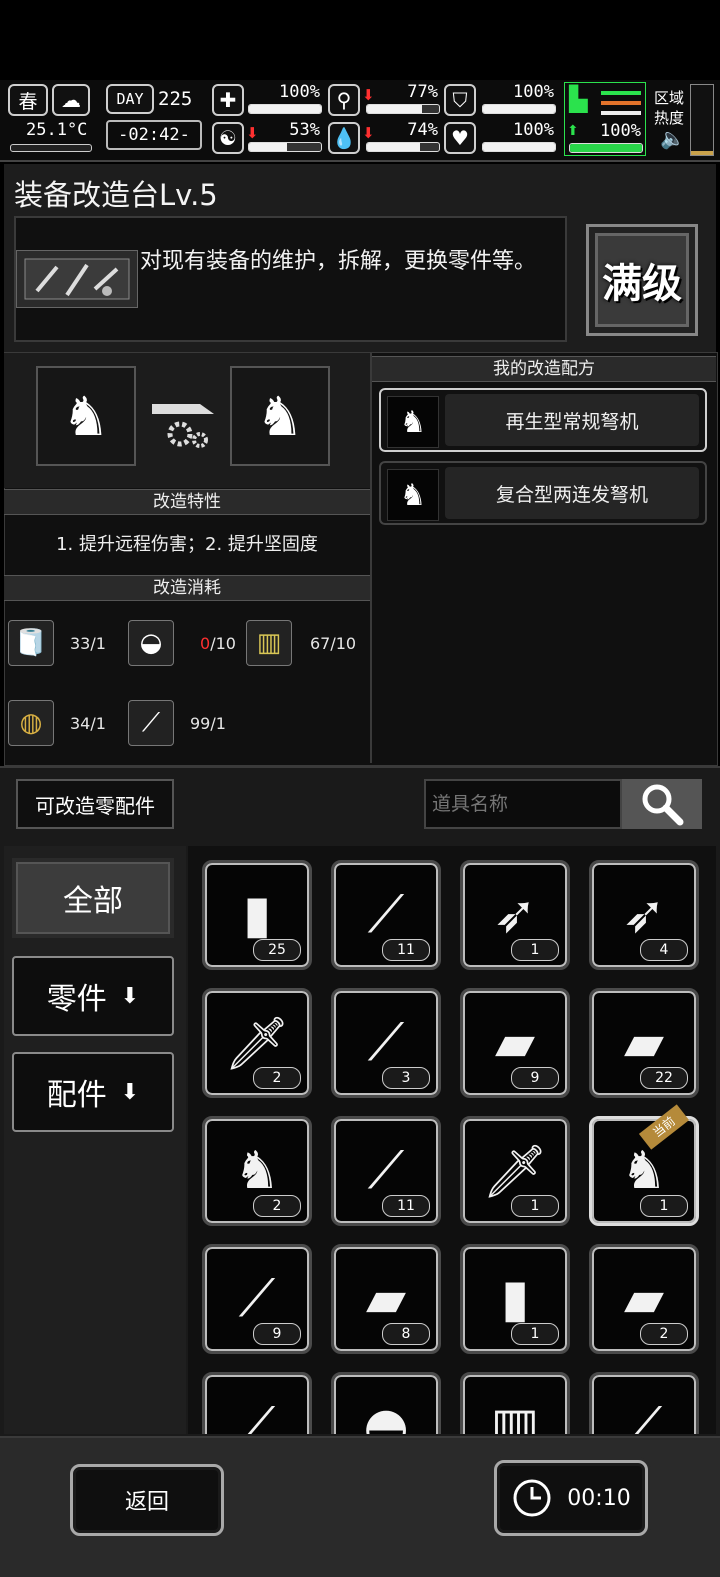  Describe the element at coordinates (257, 1415) in the screenshot. I see `rod-part-icon: ⟋` at that location.